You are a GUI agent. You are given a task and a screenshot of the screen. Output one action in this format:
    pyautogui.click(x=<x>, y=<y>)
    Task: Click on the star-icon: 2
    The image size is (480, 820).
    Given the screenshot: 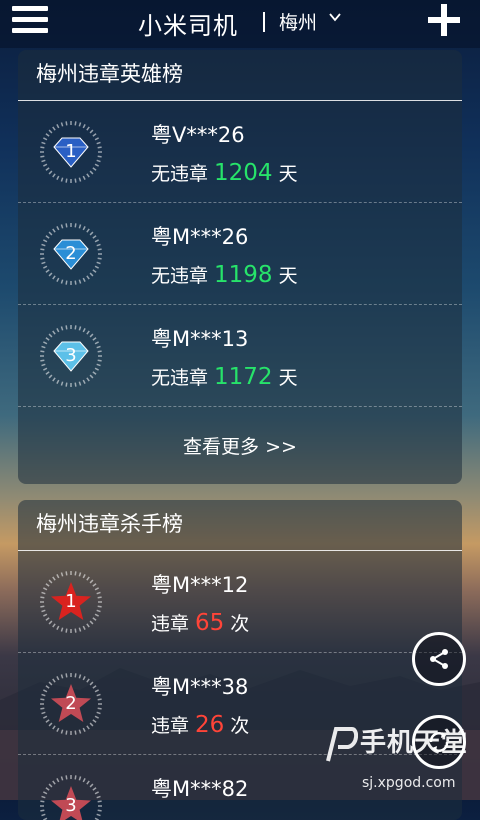 What is the action you would take?
    pyautogui.click(x=71, y=704)
    